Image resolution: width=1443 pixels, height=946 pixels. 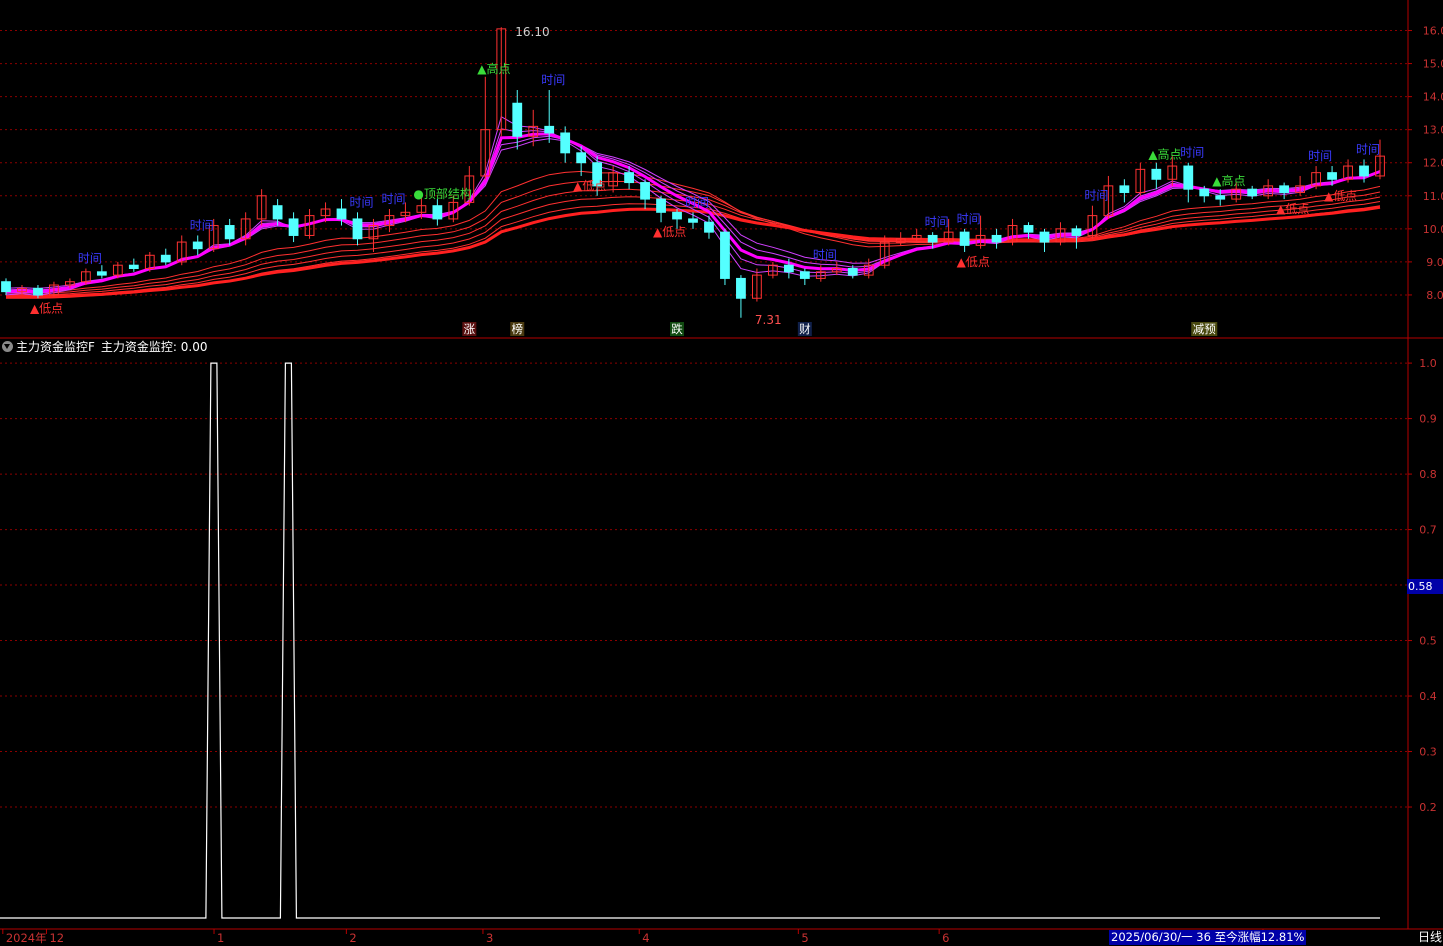 What do you see at coordinates (532, 32) in the screenshot?
I see `high-price-label: 16.10` at bounding box center [532, 32].